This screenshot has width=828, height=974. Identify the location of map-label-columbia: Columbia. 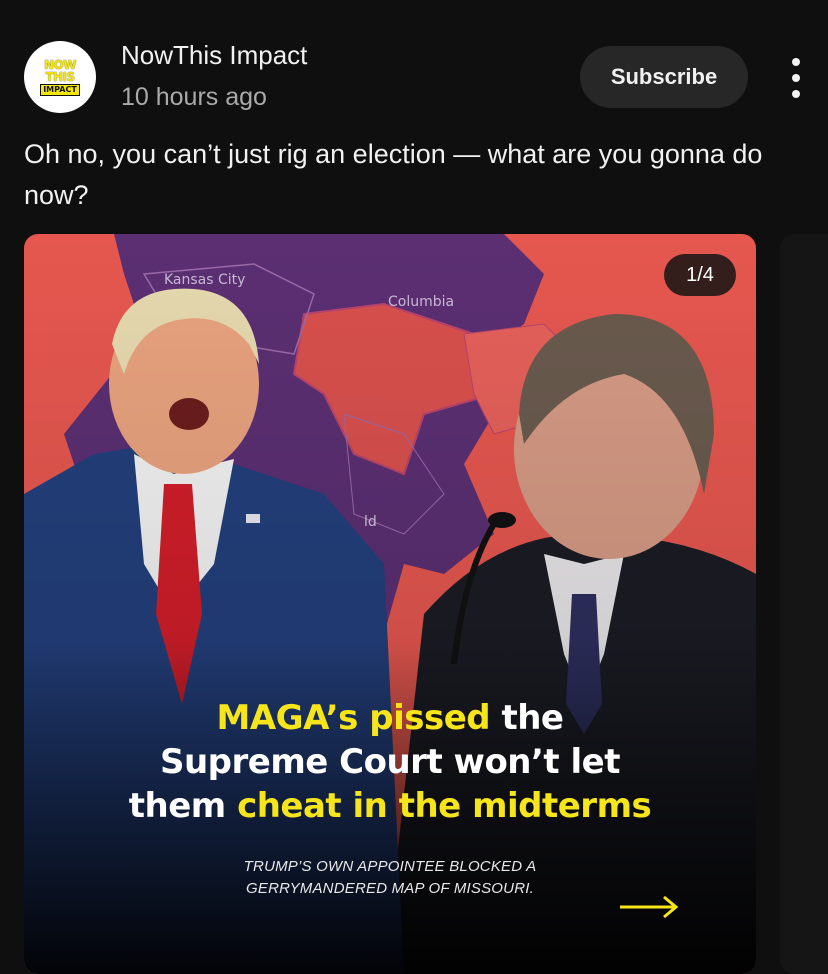
(421, 302).